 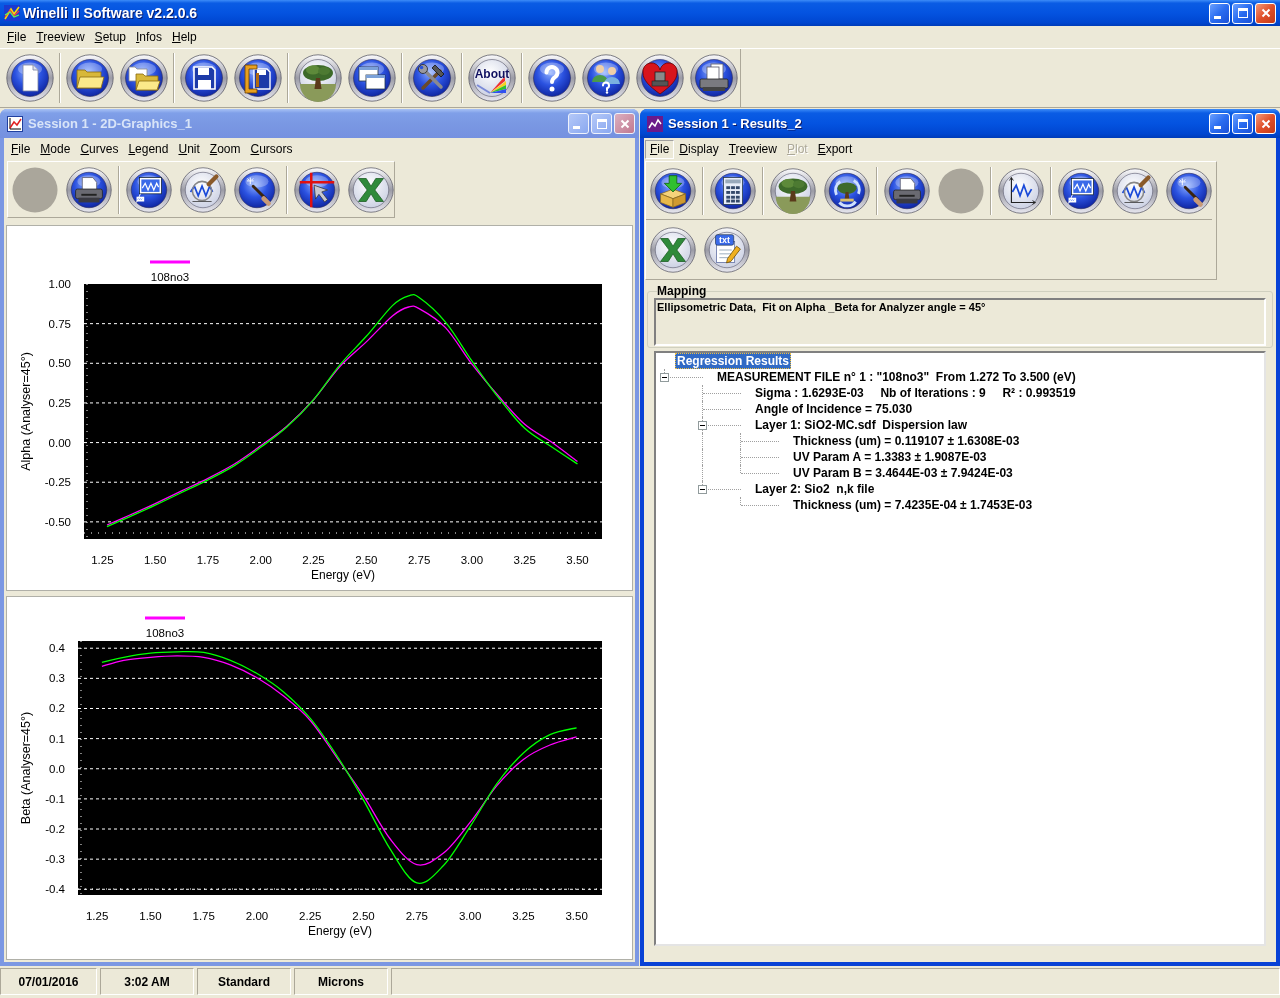 I want to click on menu-item: Curves, so click(x=99, y=149).